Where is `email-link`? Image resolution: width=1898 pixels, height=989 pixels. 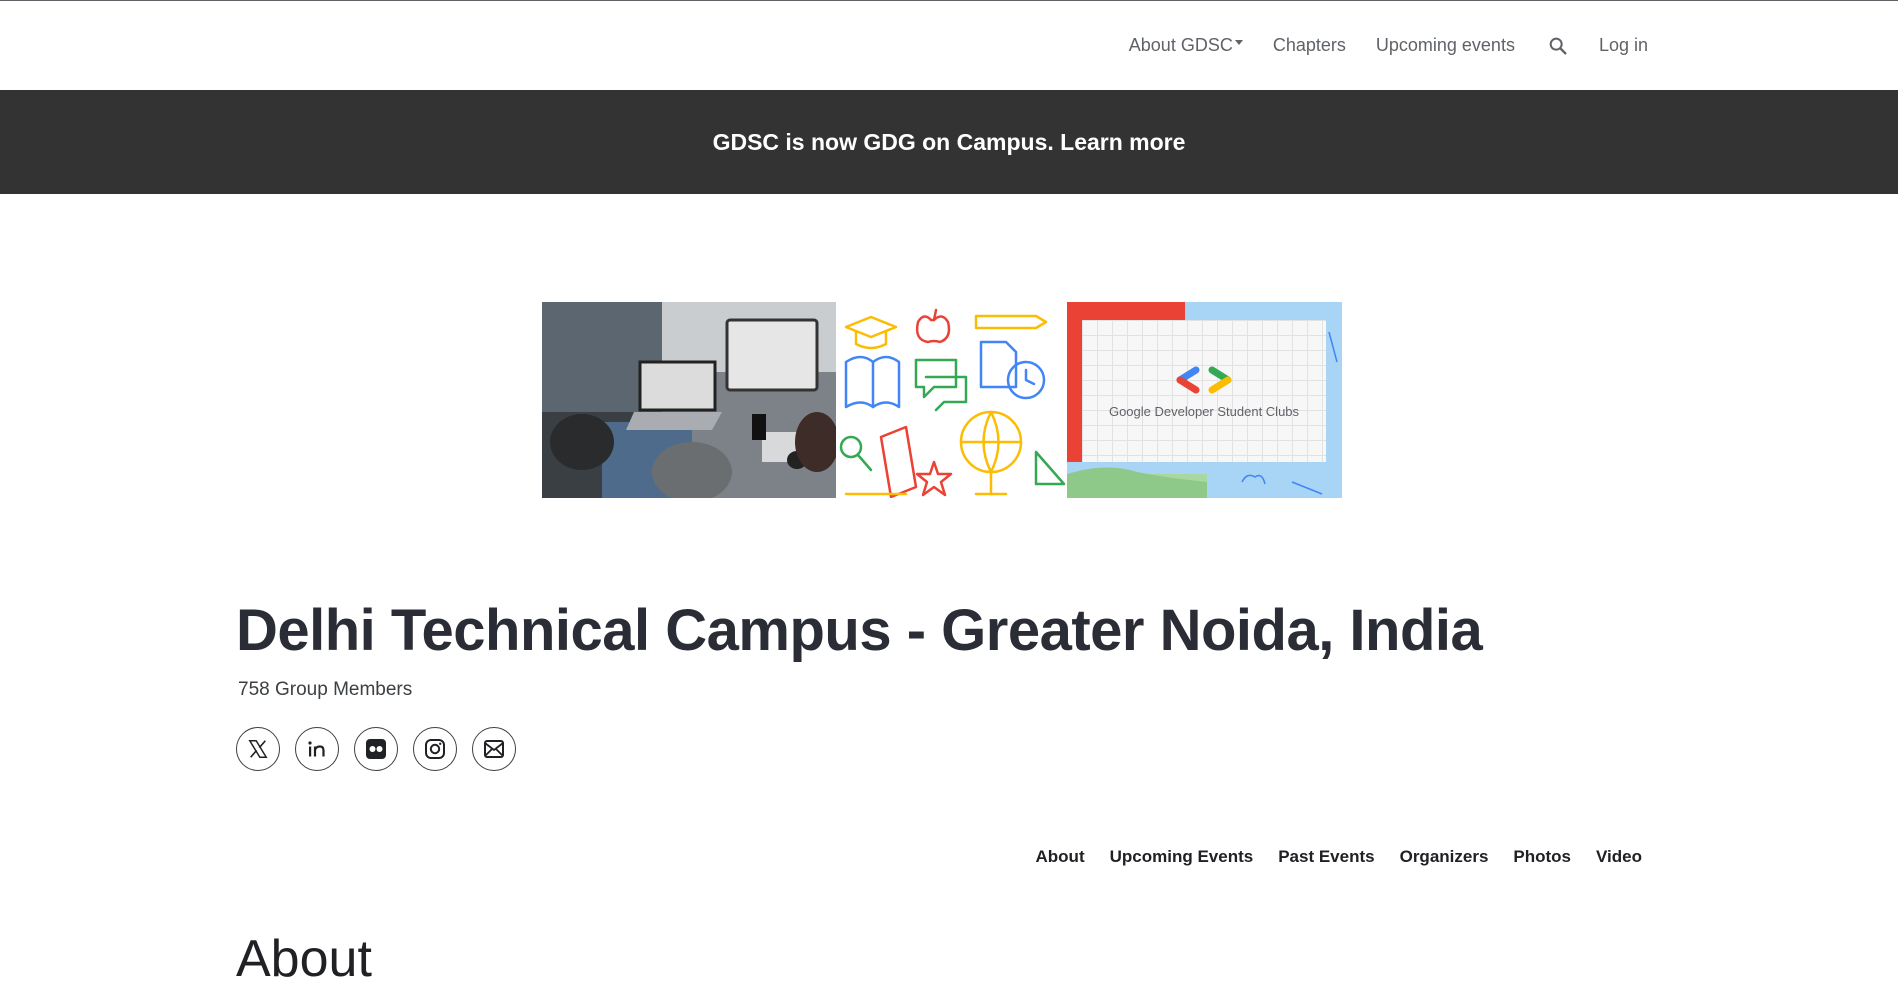 email-link is located at coordinates (494, 749).